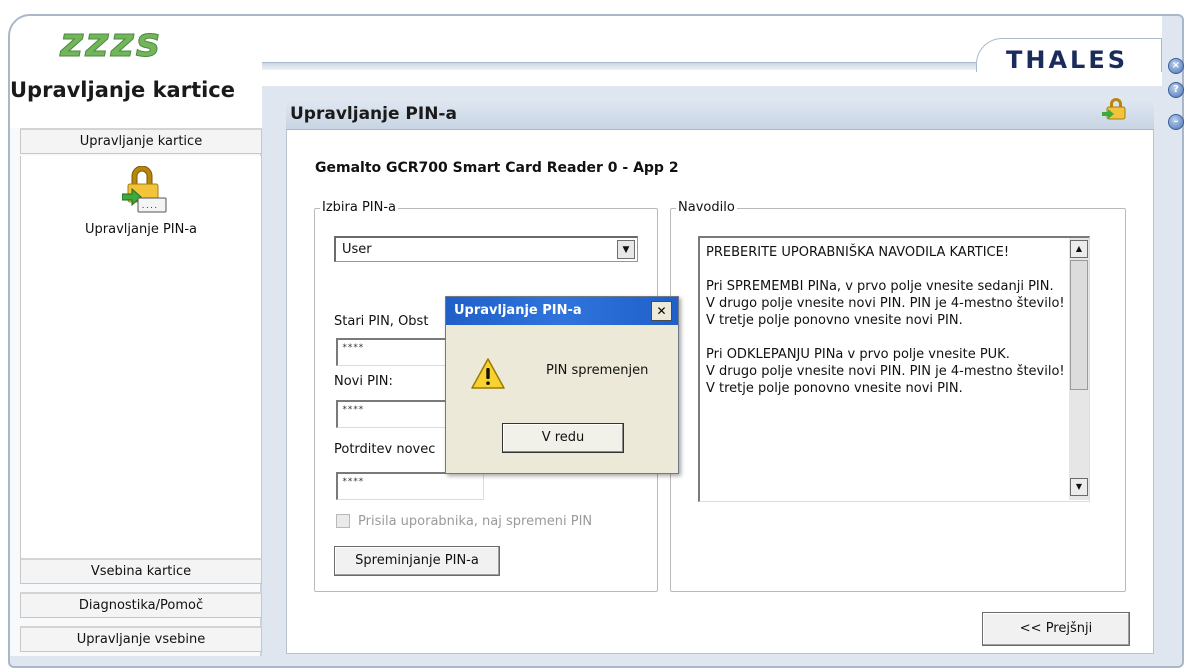 The image size is (1189, 671). What do you see at coordinates (626, 249) in the screenshot?
I see `chevron-down-icon: ▼` at bounding box center [626, 249].